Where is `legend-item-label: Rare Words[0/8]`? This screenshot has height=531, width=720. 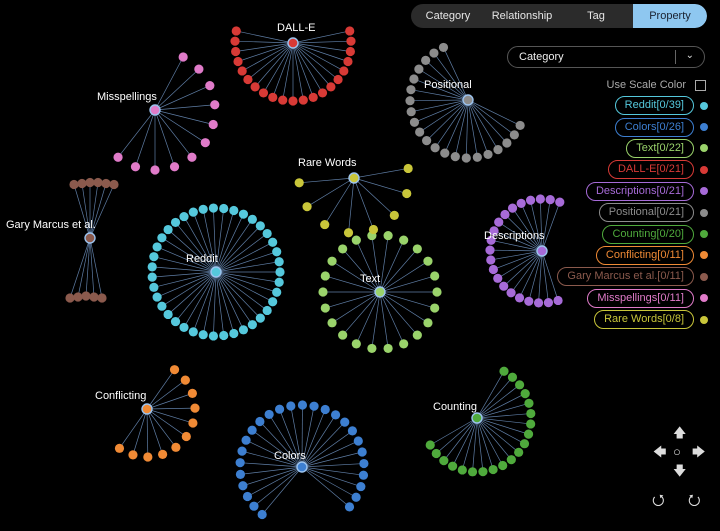 legend-item-label: Rare Words[0/8] is located at coordinates (644, 320).